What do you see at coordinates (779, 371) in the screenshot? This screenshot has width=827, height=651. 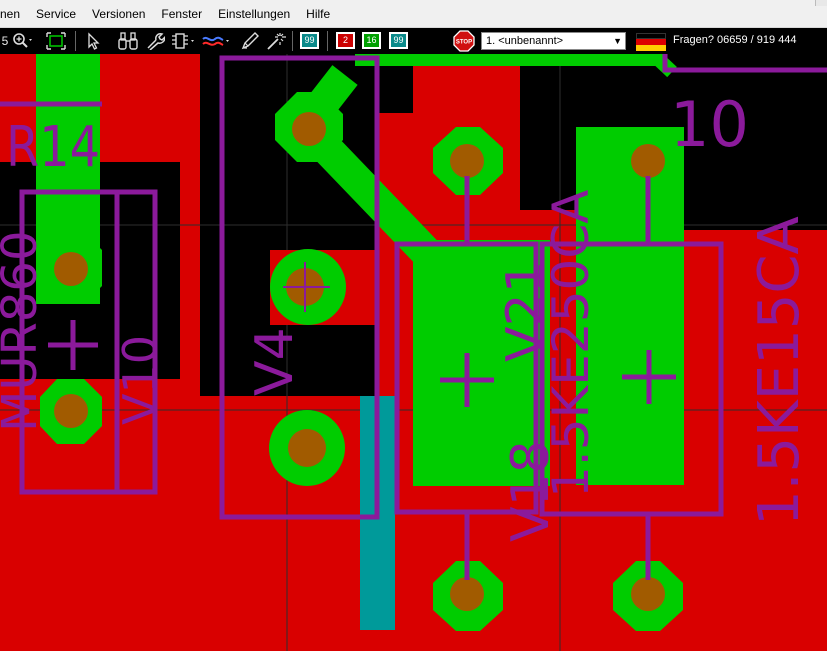 I see `label-1.5ke15ca: 1.5KE15CA` at bounding box center [779, 371].